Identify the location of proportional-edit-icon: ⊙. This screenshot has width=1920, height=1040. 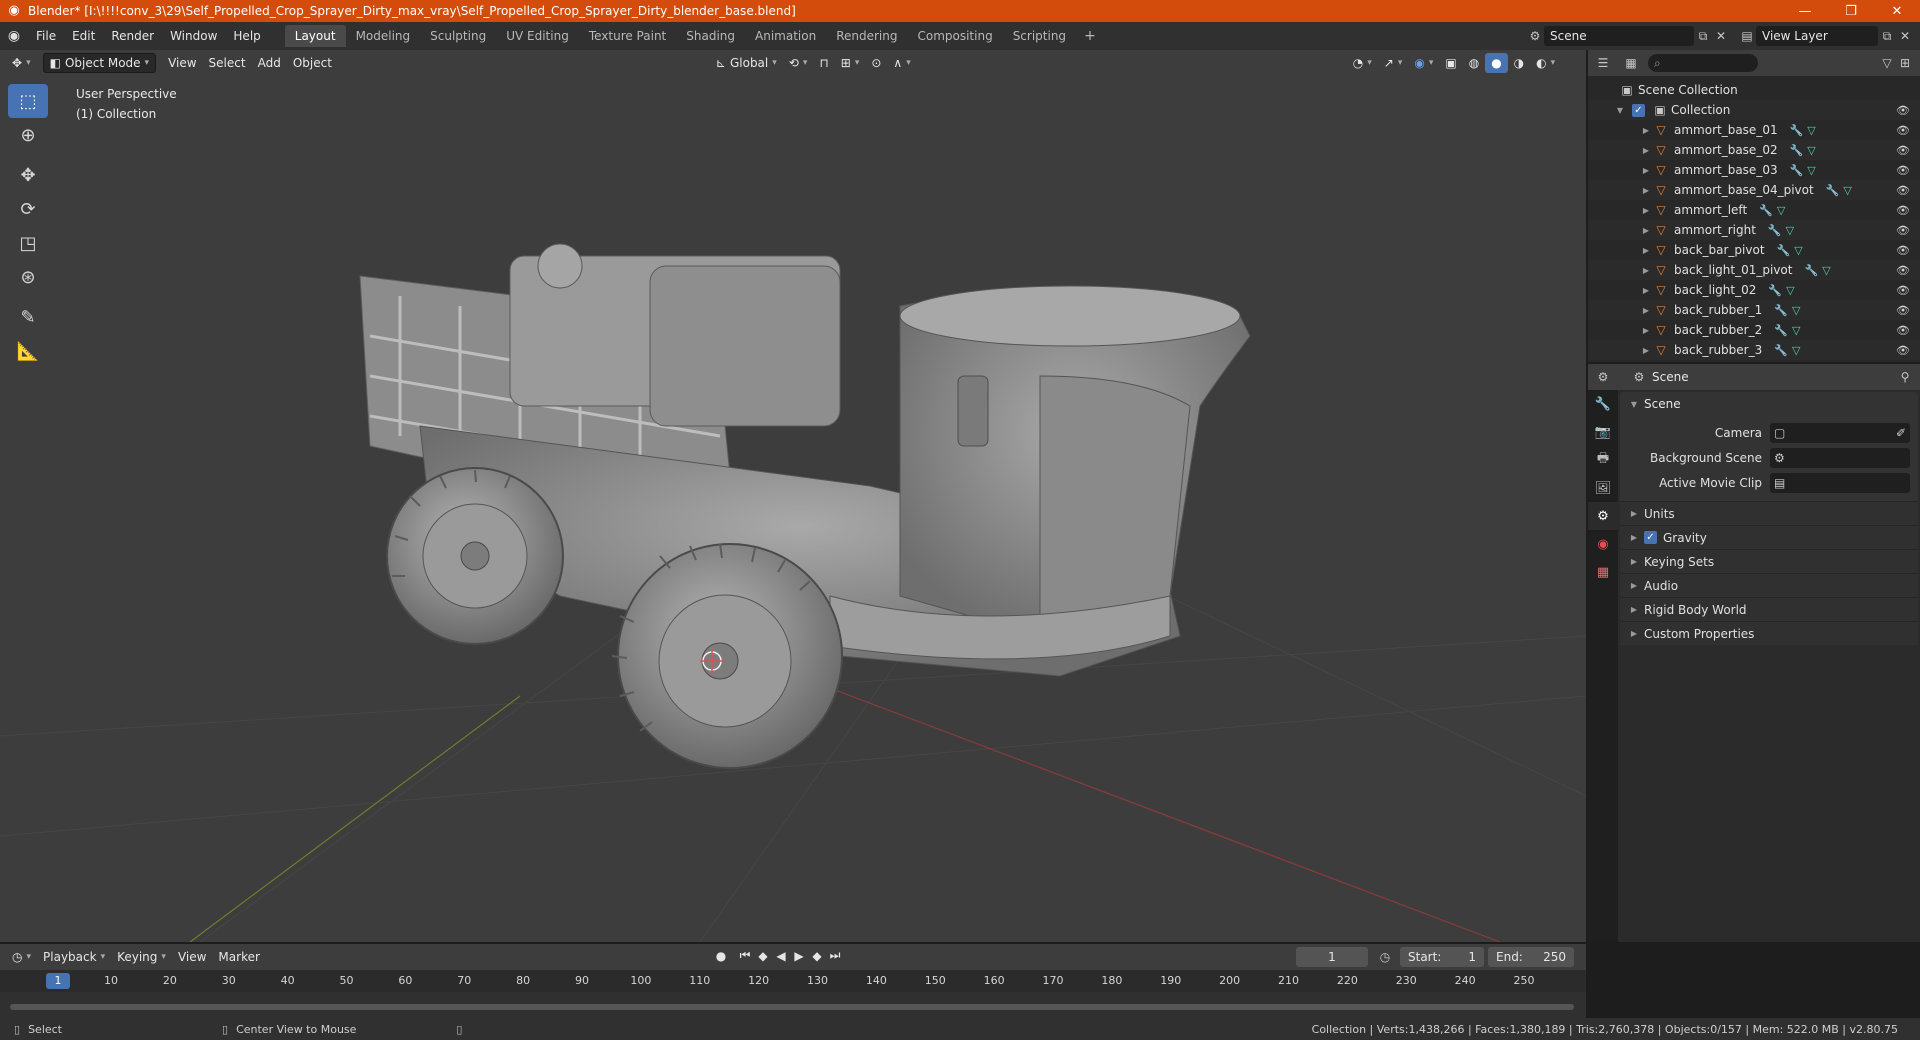
(876, 63).